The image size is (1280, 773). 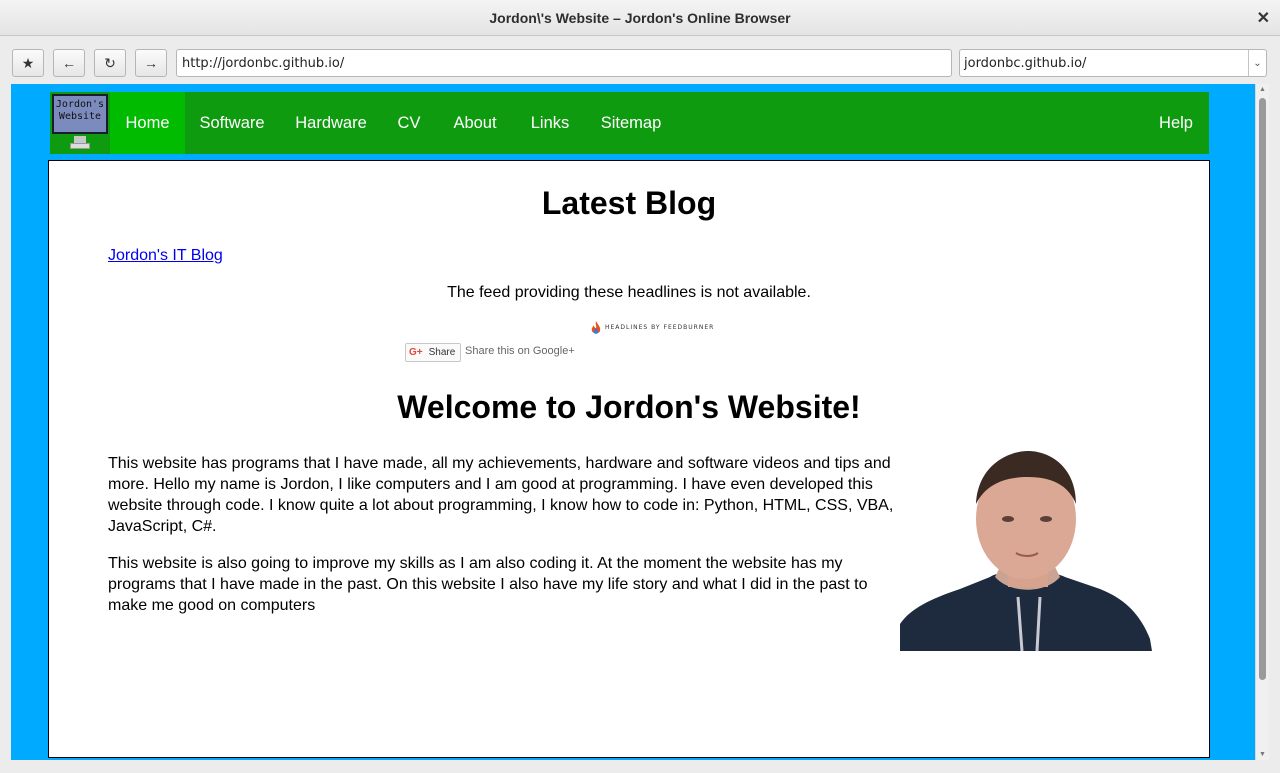 I want to click on nav-sitemap: Sitemap, so click(x=631, y=123).